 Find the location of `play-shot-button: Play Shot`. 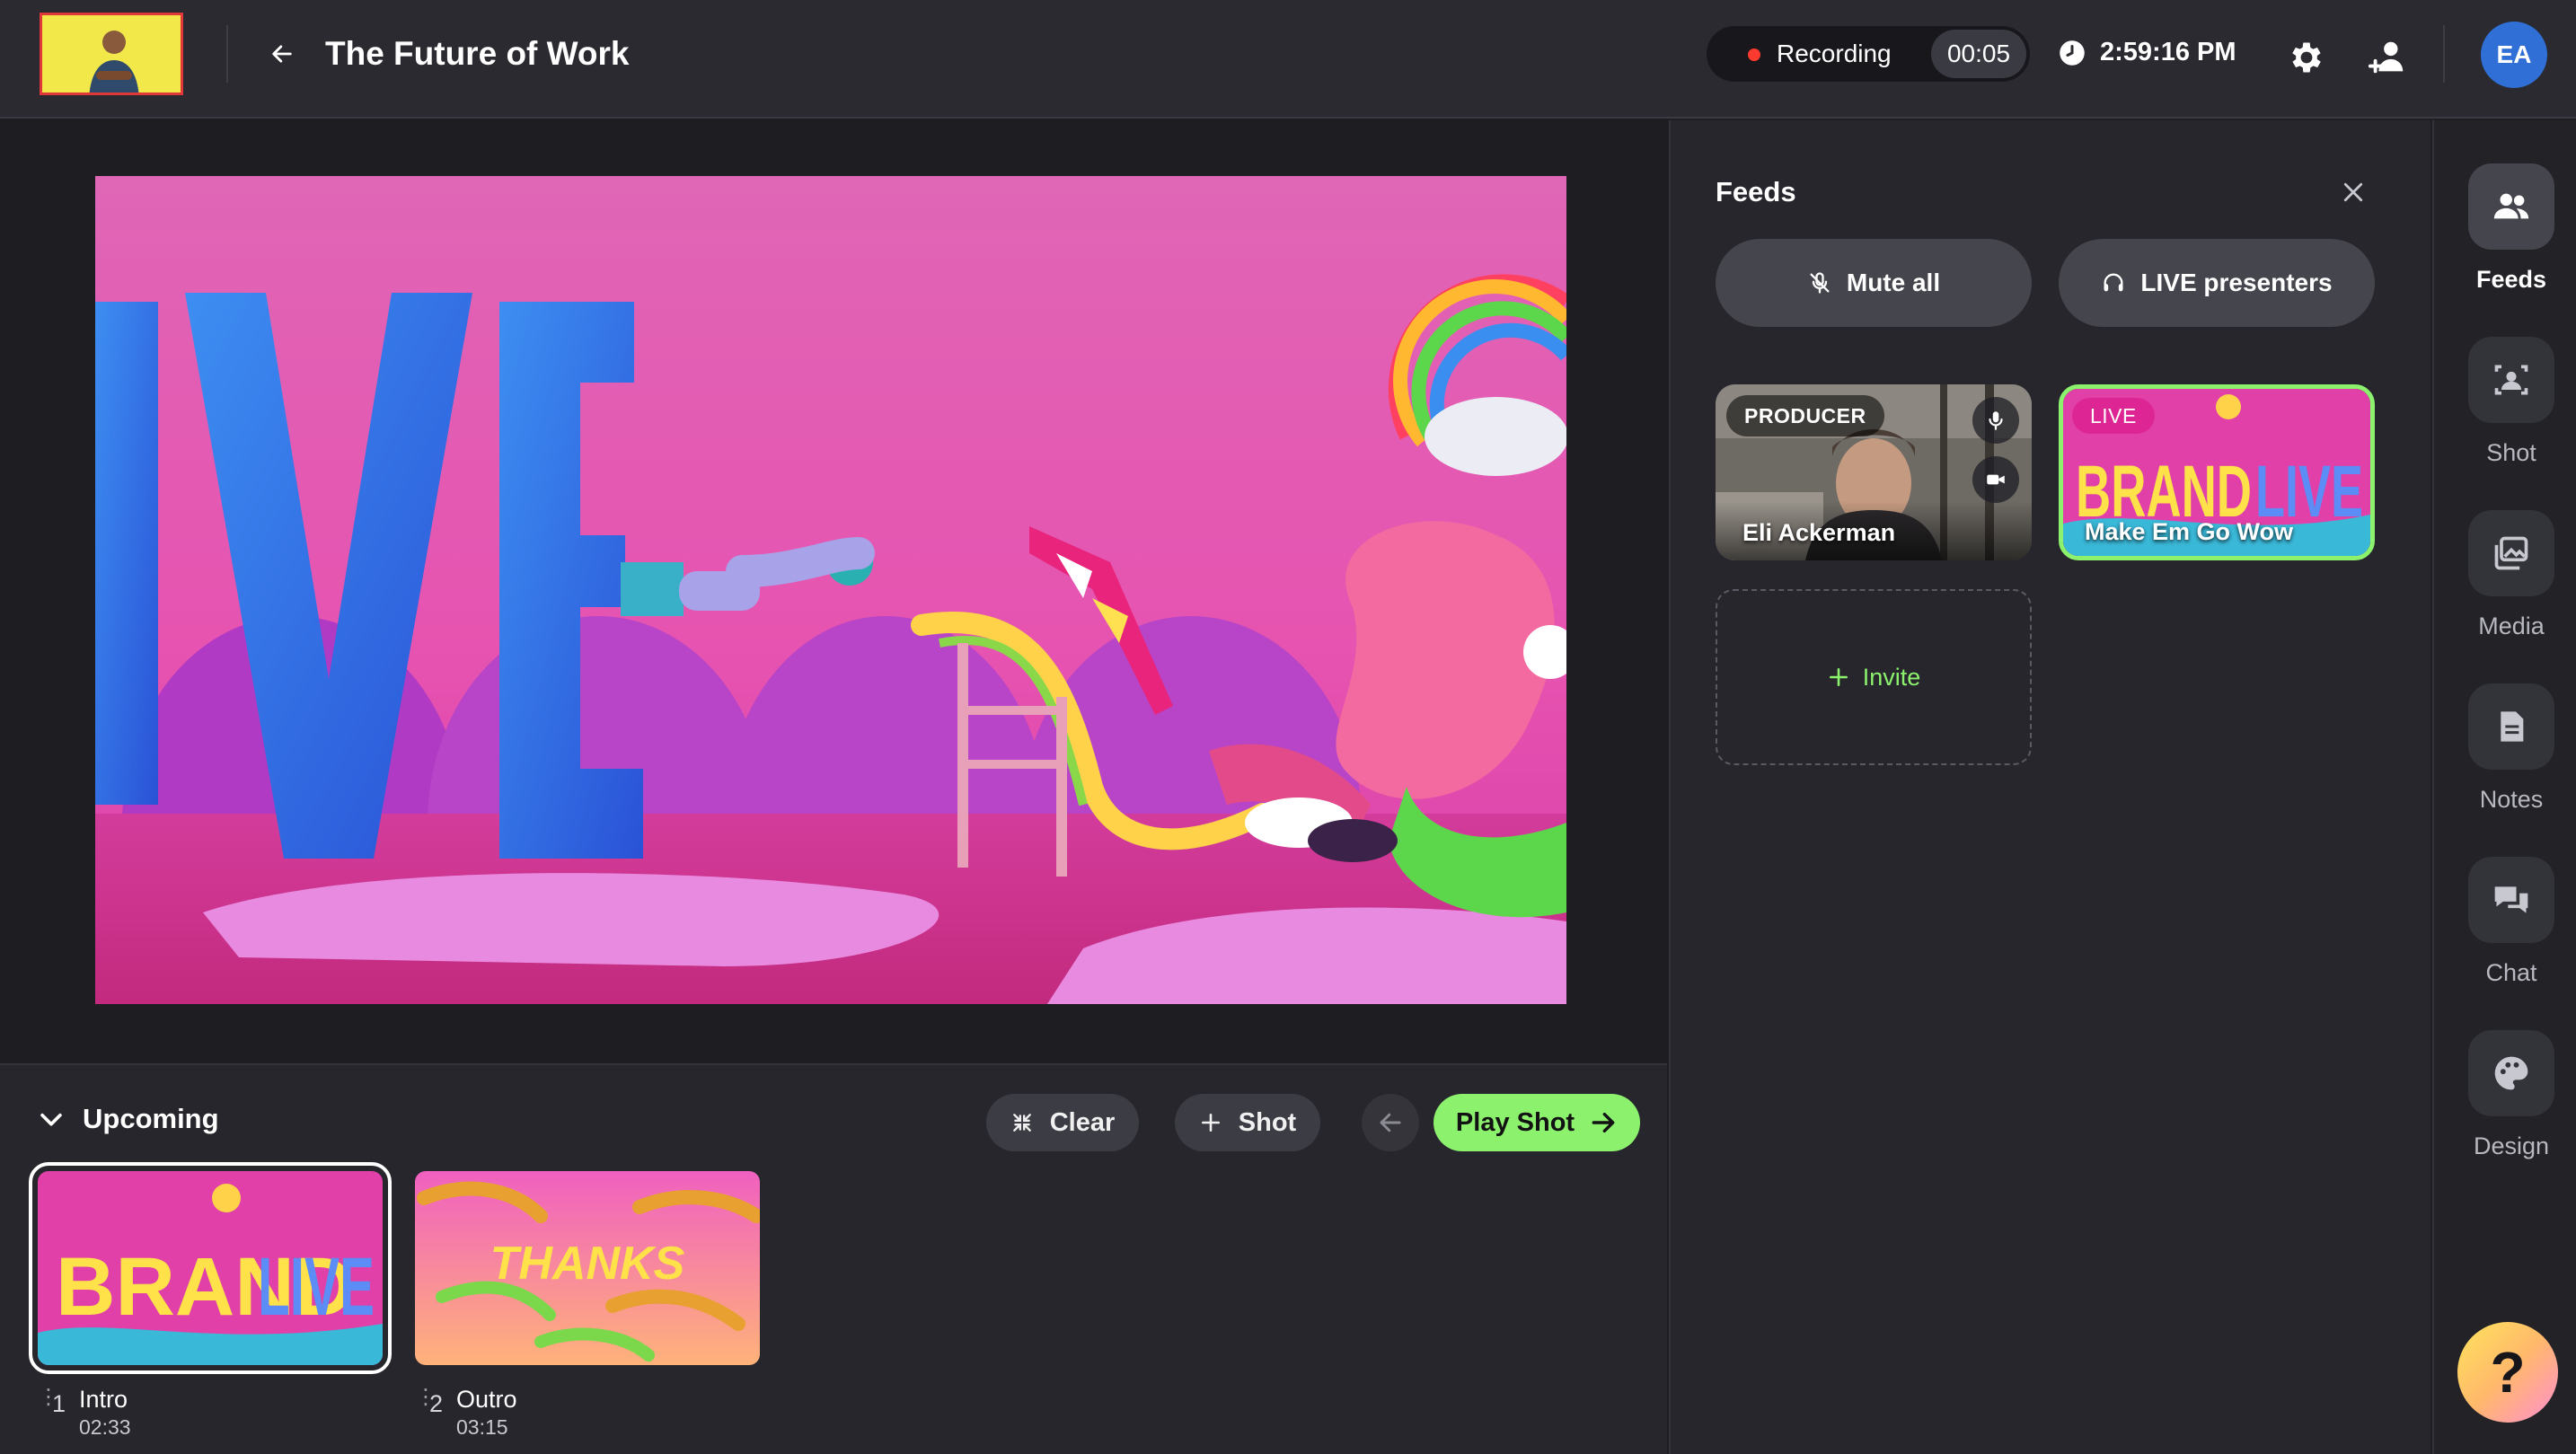

play-shot-button: Play Shot is located at coordinates (1537, 1122).